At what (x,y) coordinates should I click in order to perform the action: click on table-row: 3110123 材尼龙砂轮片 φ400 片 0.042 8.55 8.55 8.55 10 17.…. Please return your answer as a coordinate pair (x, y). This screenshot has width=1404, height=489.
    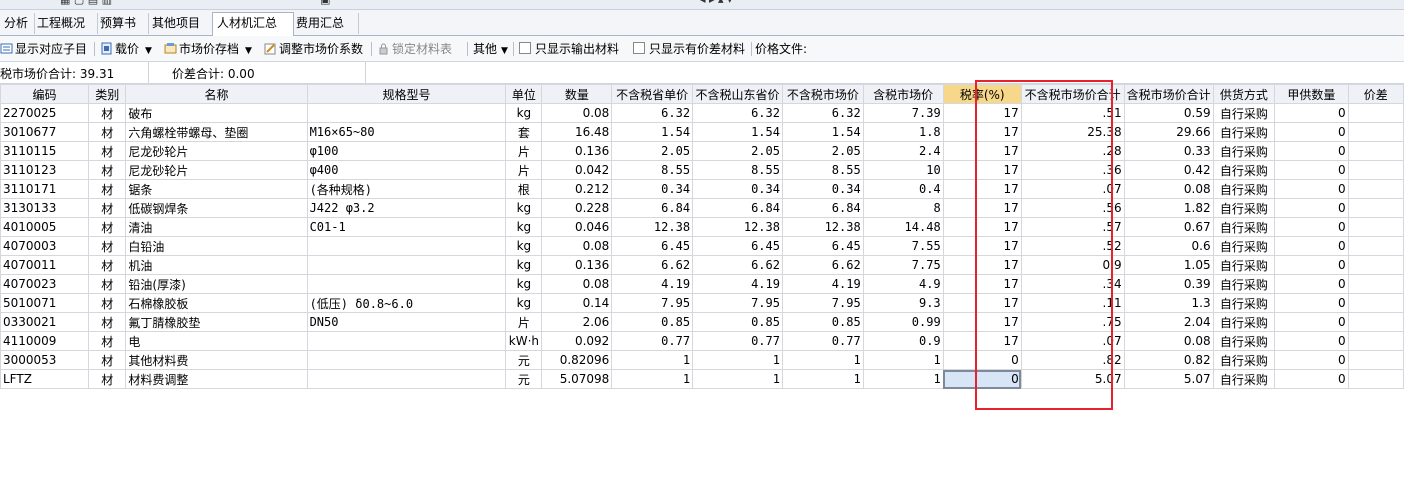
    Looking at the image, I should click on (702, 170).